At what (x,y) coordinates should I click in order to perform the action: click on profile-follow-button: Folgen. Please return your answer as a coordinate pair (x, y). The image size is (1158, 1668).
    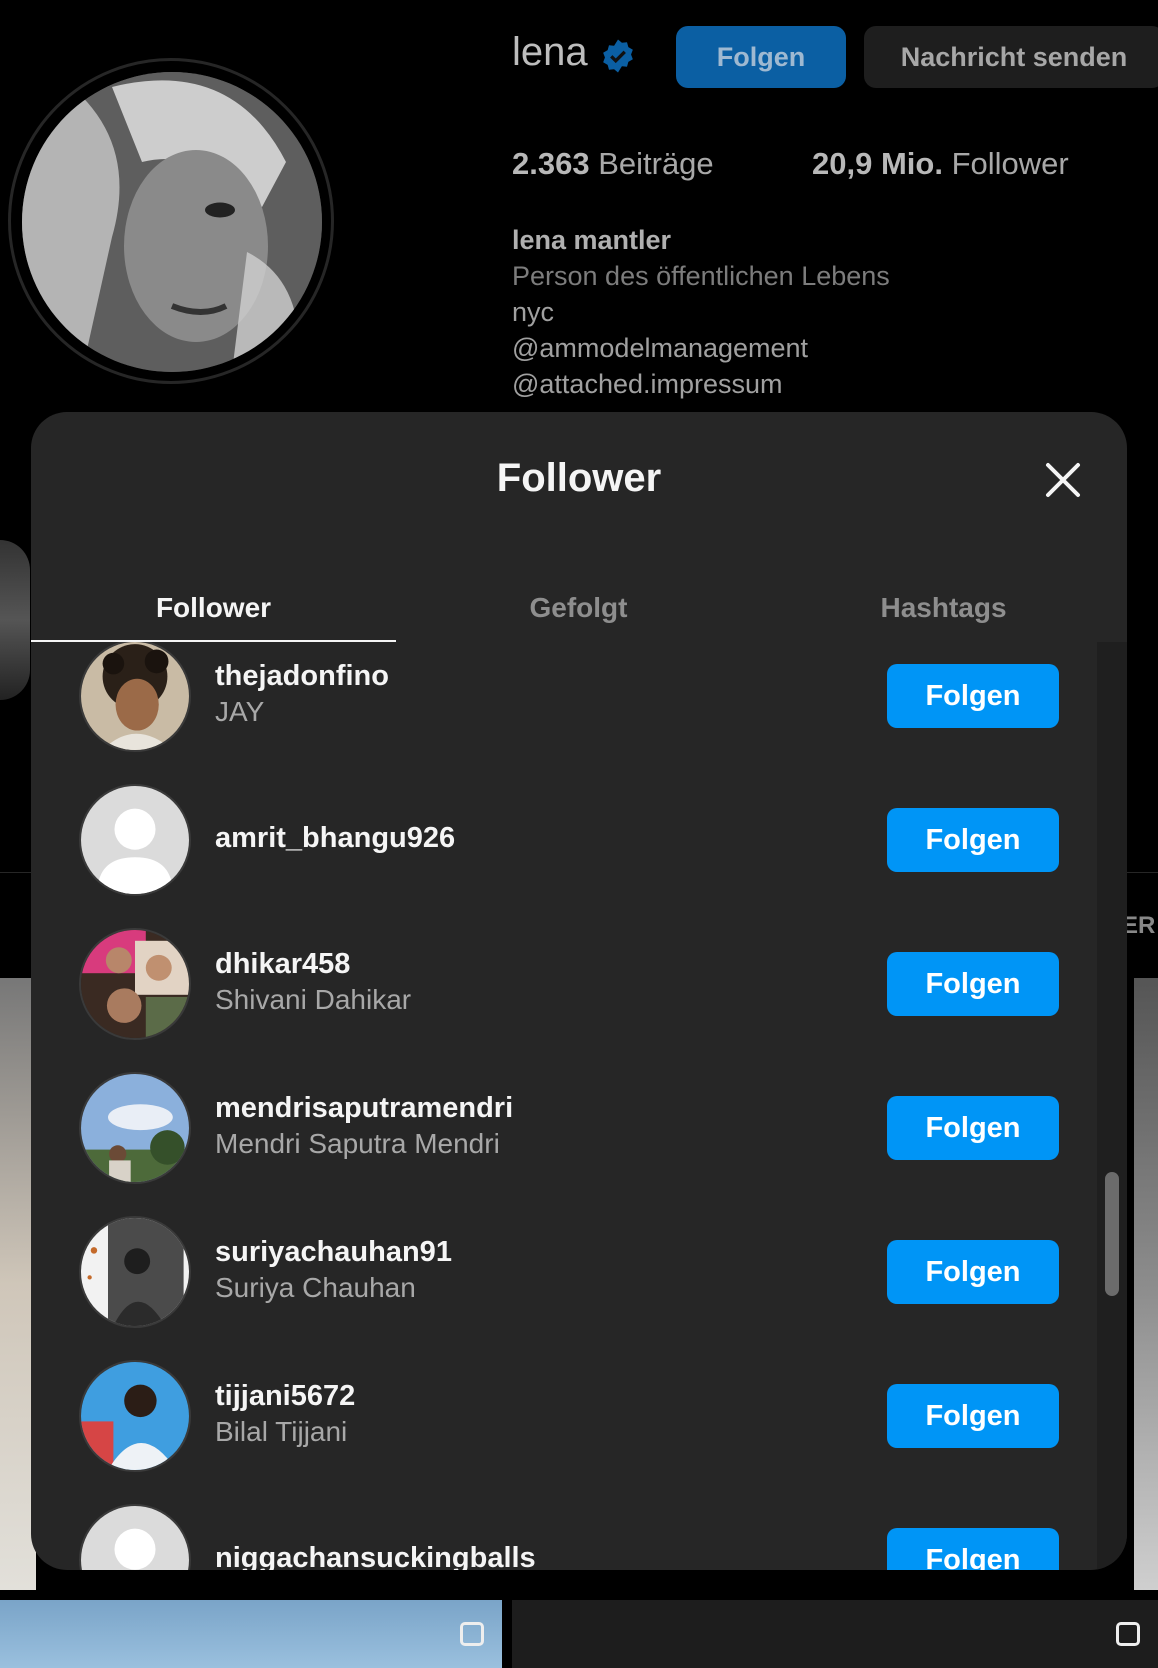
    Looking at the image, I should click on (761, 57).